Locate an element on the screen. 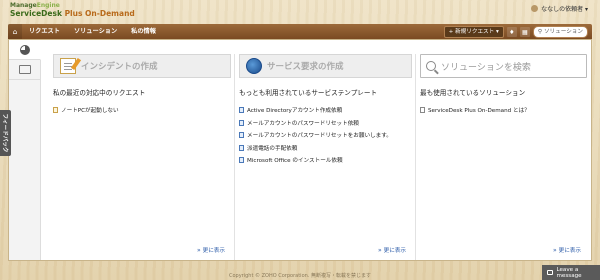  nav-solutions: ソリューション is located at coordinates (95, 31).